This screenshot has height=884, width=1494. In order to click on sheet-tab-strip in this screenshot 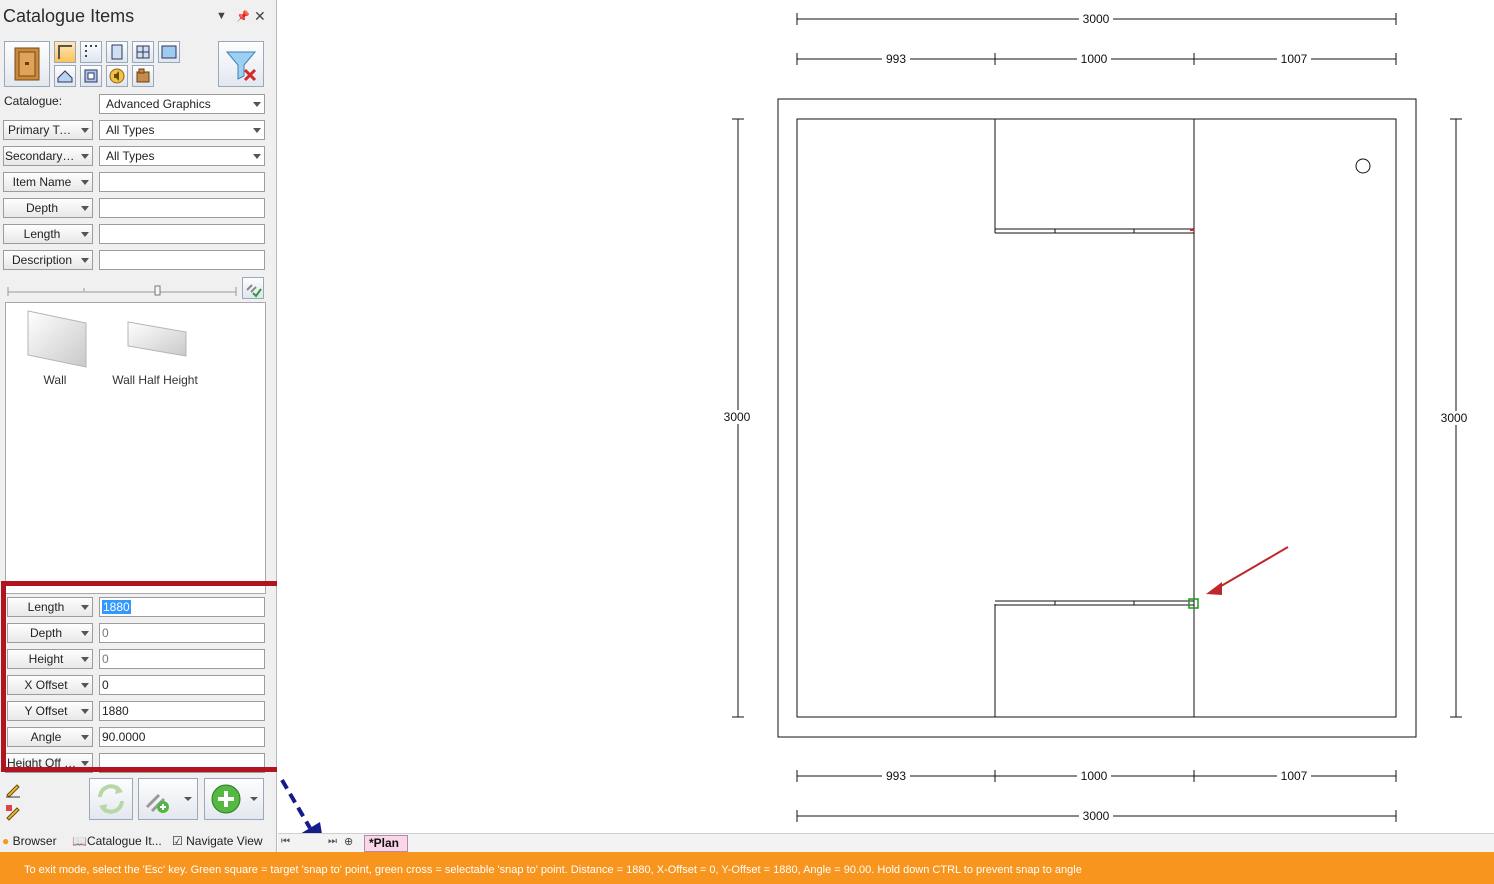, I will do `click(886, 843)`.